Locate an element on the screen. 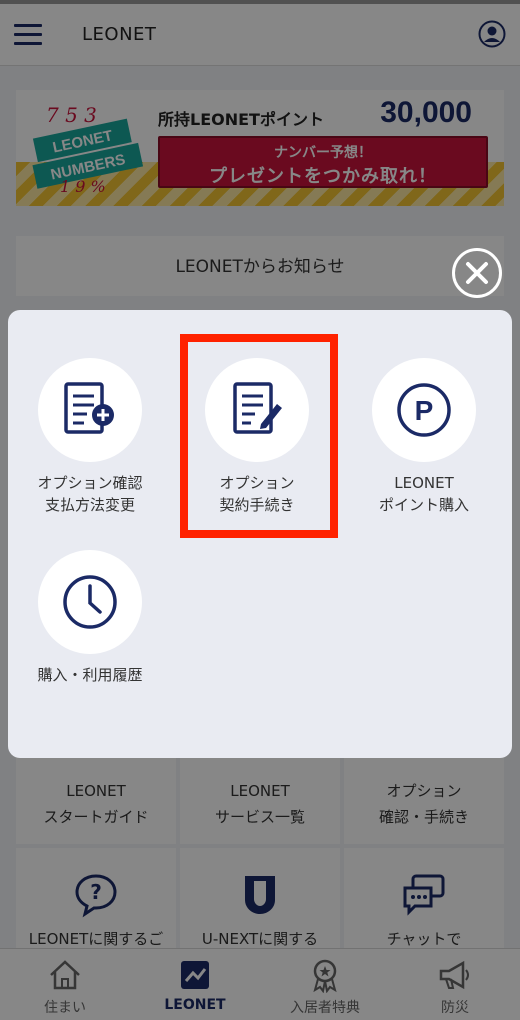 Image resolution: width=520 pixels, height=1020 pixels. purchase-usage-history-item: 購入・利用履歴 is located at coordinates (90, 618).